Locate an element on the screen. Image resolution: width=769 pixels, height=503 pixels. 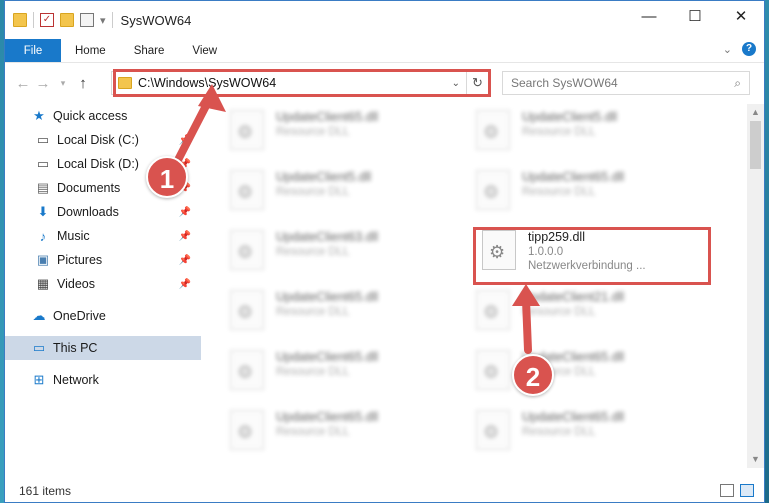
callout-badge-2: 2 is located at coordinates (533, 375).